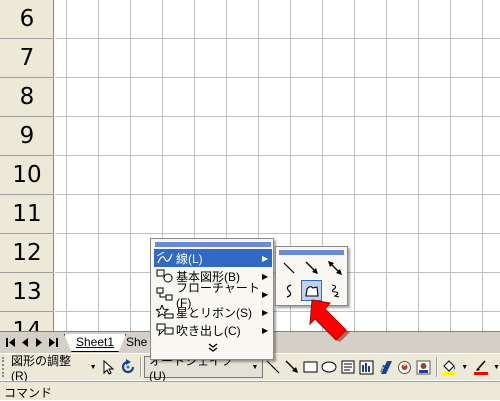  What do you see at coordinates (334, 267) in the screenshot?
I see `double-arrow-tool-icon` at bounding box center [334, 267].